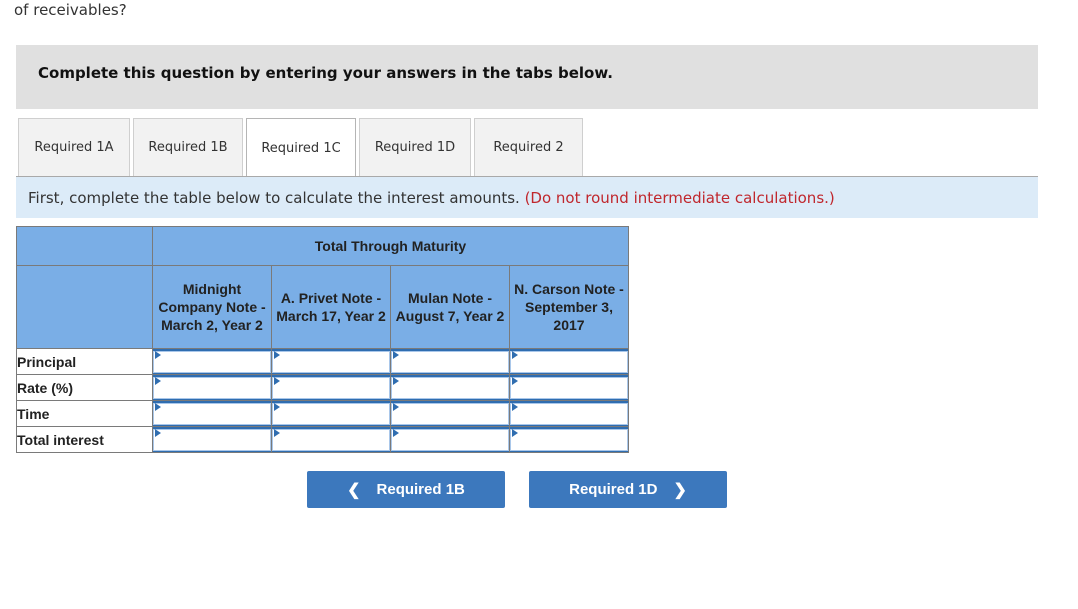 This screenshot has height=609, width=1078. I want to click on column-header: Mulan Note - August 7, Year 2, so click(450, 307).